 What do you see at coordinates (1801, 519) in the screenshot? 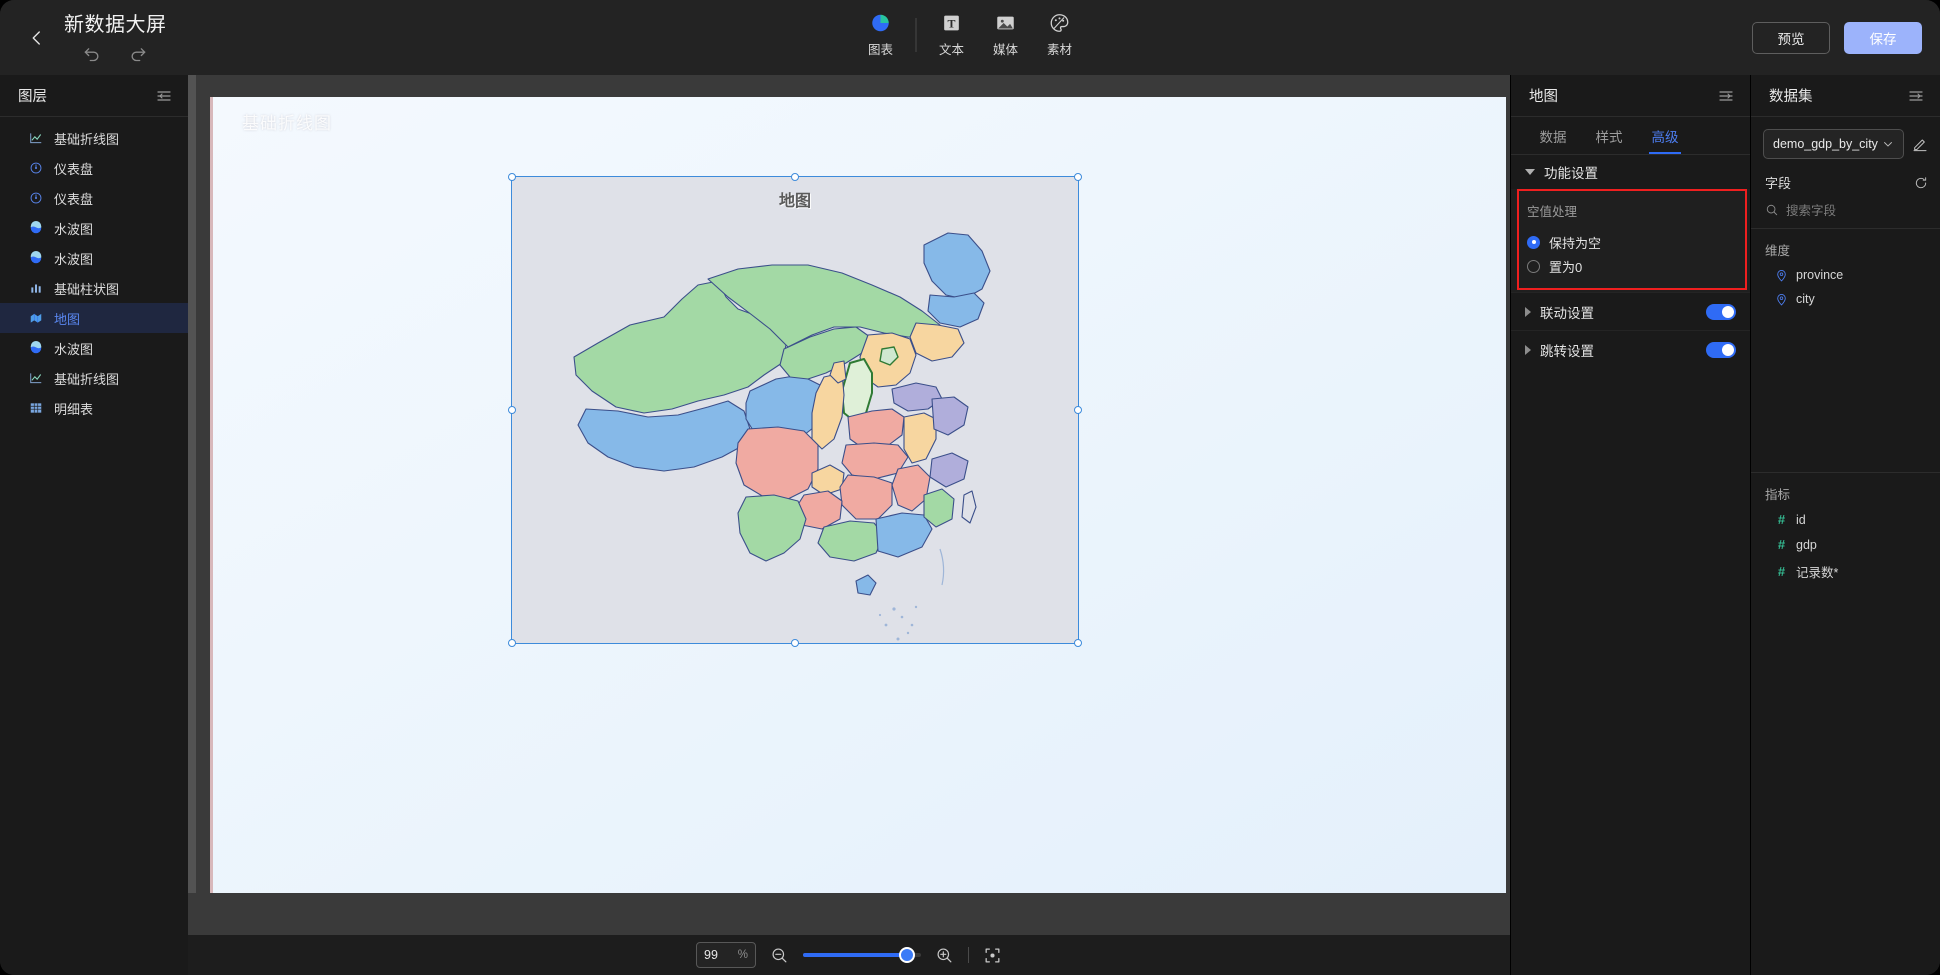
I see `measure-label: id` at bounding box center [1801, 519].